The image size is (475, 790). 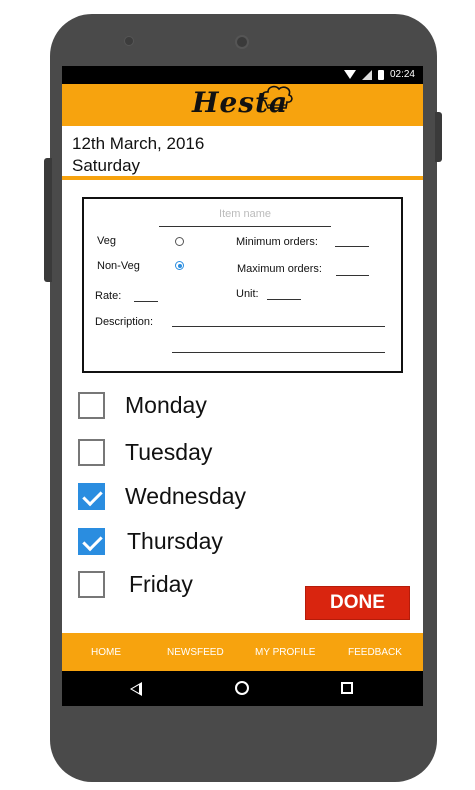 I want to click on day-row-thursday: Thursday, so click(x=228, y=542).